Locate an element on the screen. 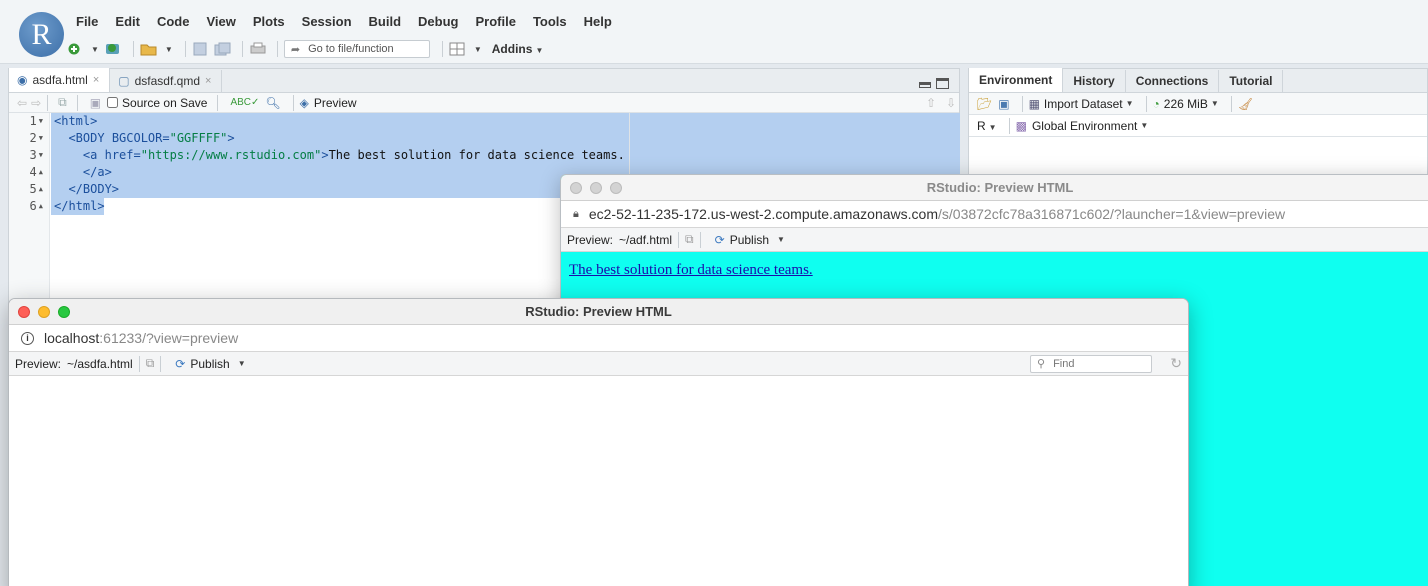 The width and height of the screenshot is (1428, 586). new-file-dropdown-icon: ▼ is located at coordinates (95, 49).